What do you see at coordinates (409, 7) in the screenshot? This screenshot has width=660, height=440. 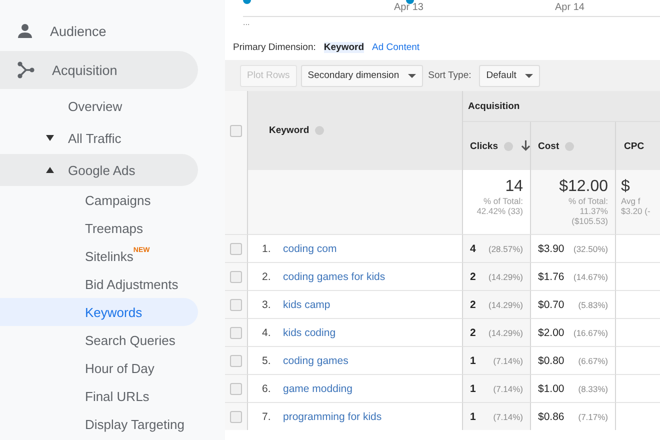 I see `axis-label: Apr 13` at bounding box center [409, 7].